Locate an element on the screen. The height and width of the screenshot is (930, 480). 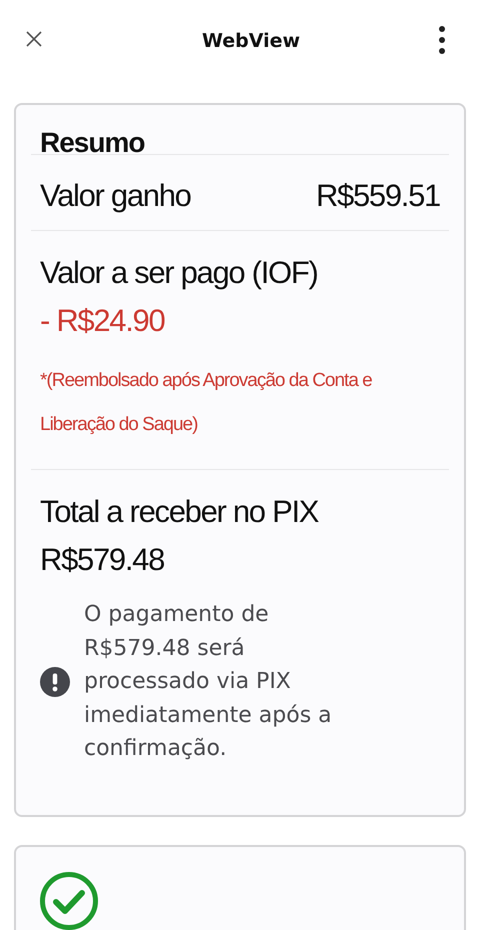
earned-value: R$559.51 is located at coordinates (378, 195).